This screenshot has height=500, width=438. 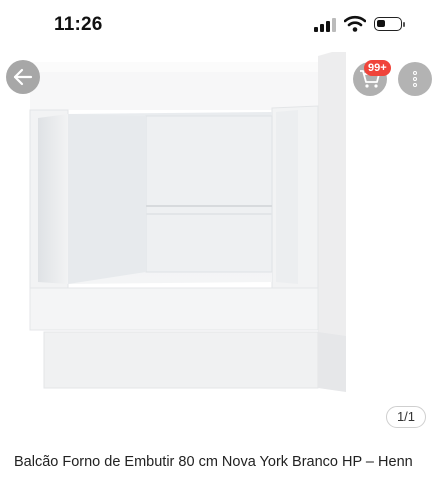 What do you see at coordinates (325, 25) in the screenshot?
I see `signal-icon` at bounding box center [325, 25].